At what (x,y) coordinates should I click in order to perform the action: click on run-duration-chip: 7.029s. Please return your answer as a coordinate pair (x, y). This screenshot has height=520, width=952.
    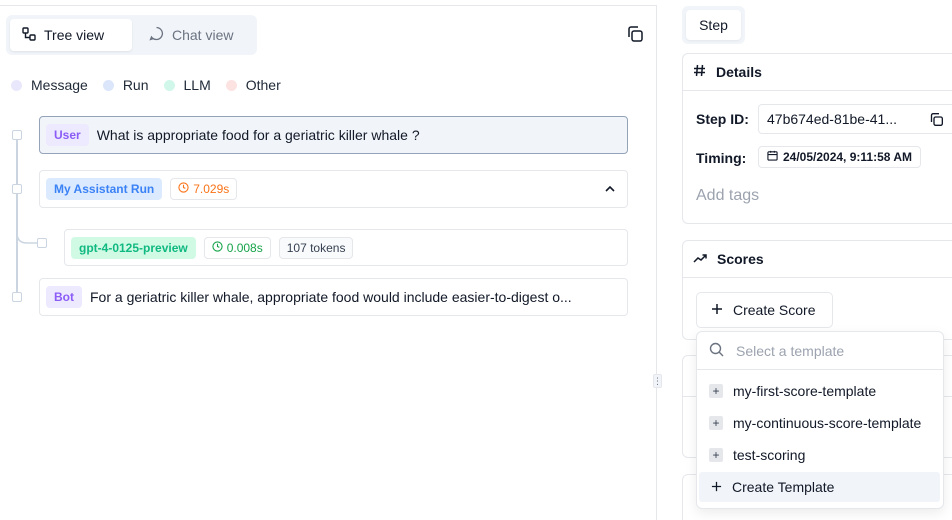
    Looking at the image, I should click on (204, 189).